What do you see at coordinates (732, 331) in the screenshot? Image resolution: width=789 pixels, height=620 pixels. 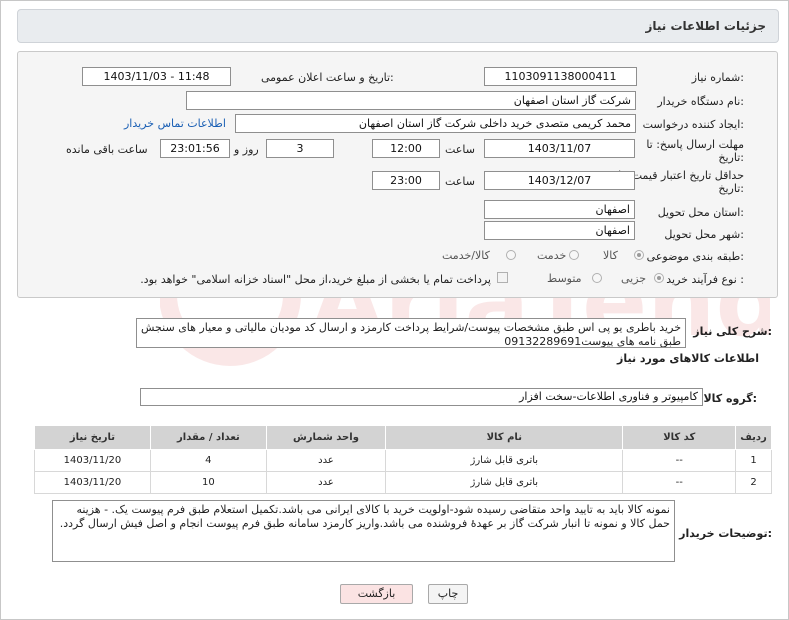 I see `summary-label: شرح کلی نیاز:` at bounding box center [732, 331].